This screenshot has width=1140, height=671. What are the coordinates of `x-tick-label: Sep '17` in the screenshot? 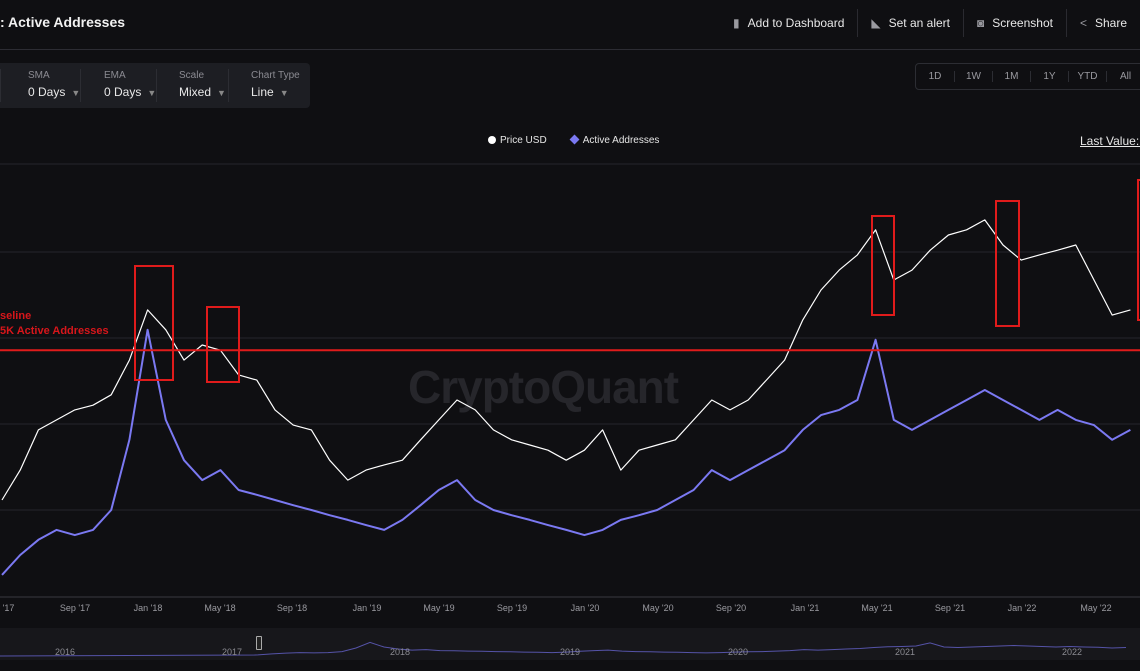 It's located at (75, 608).